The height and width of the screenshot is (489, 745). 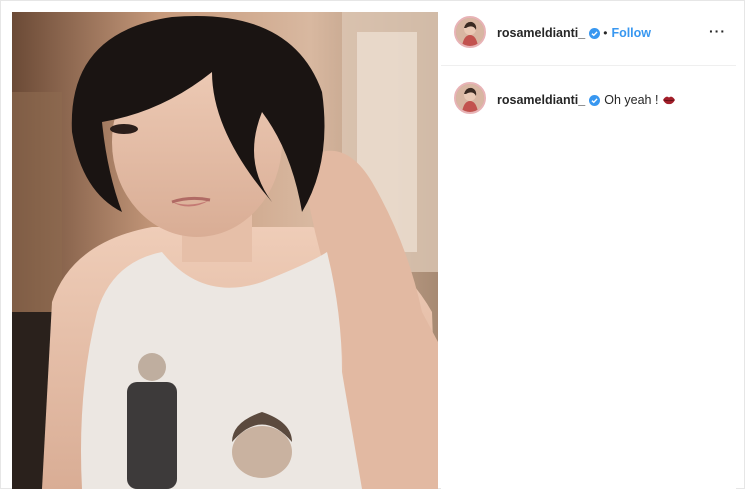 I want to click on caption-text-row: rosameldianti_ Oh yeah !, so click(x=586, y=100).